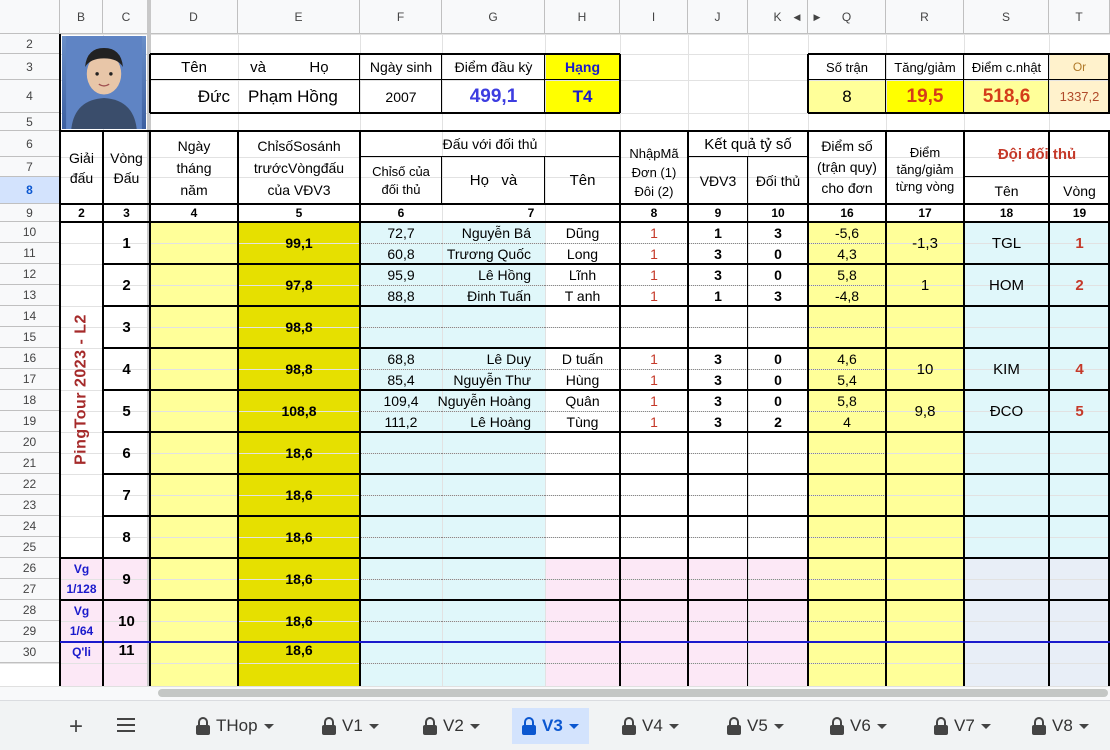  Describe the element at coordinates (30, 526) in the screenshot. I see `row-header: 24` at that location.